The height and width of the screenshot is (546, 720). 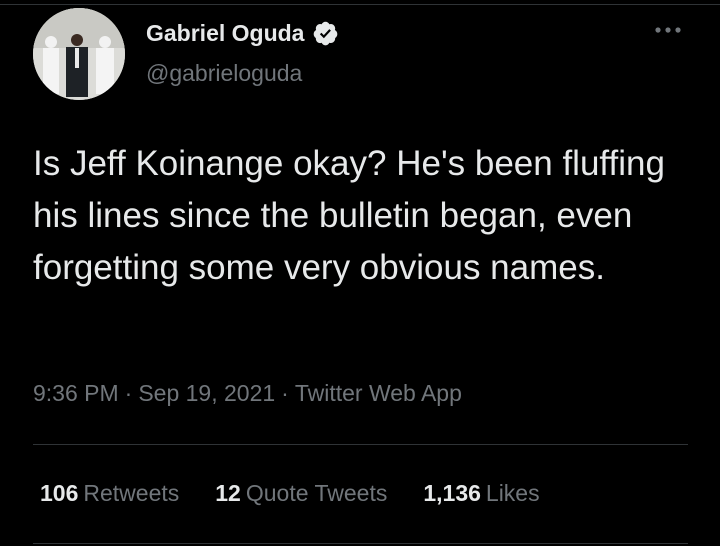 I want to click on author-handle: @gabrieloguda, so click(x=224, y=73).